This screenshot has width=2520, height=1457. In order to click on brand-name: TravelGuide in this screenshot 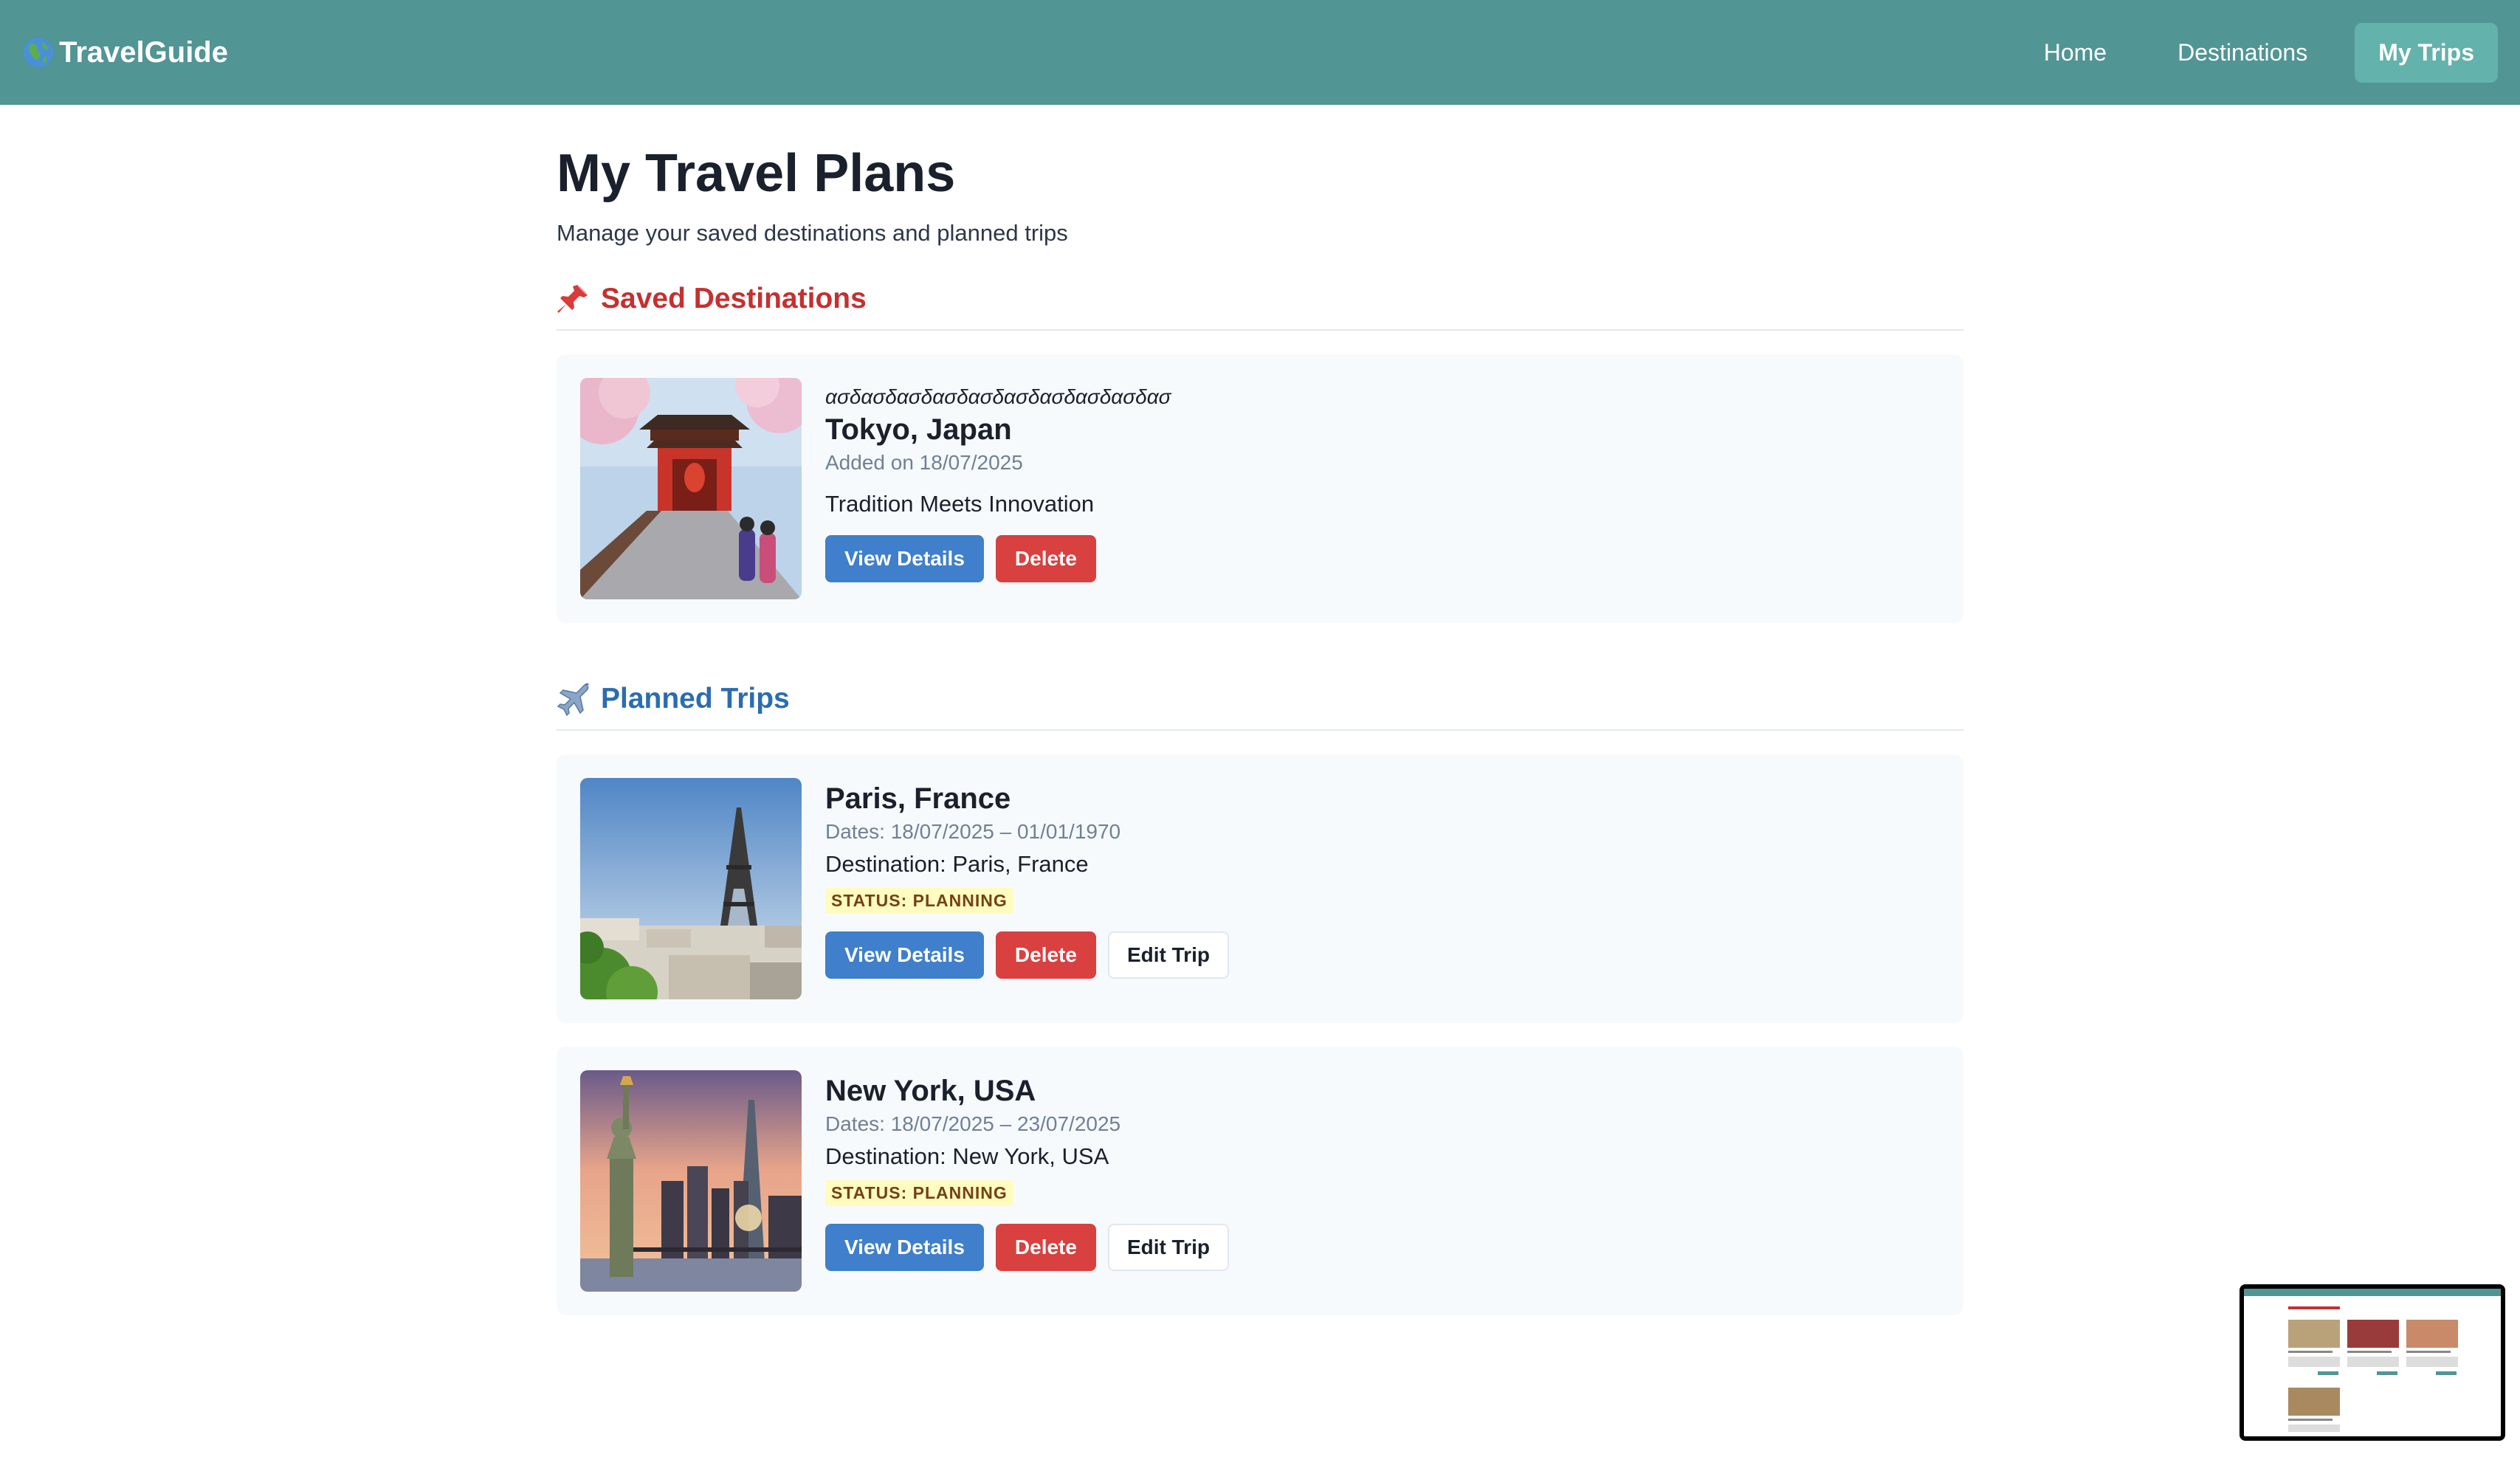, I will do `click(143, 52)`.